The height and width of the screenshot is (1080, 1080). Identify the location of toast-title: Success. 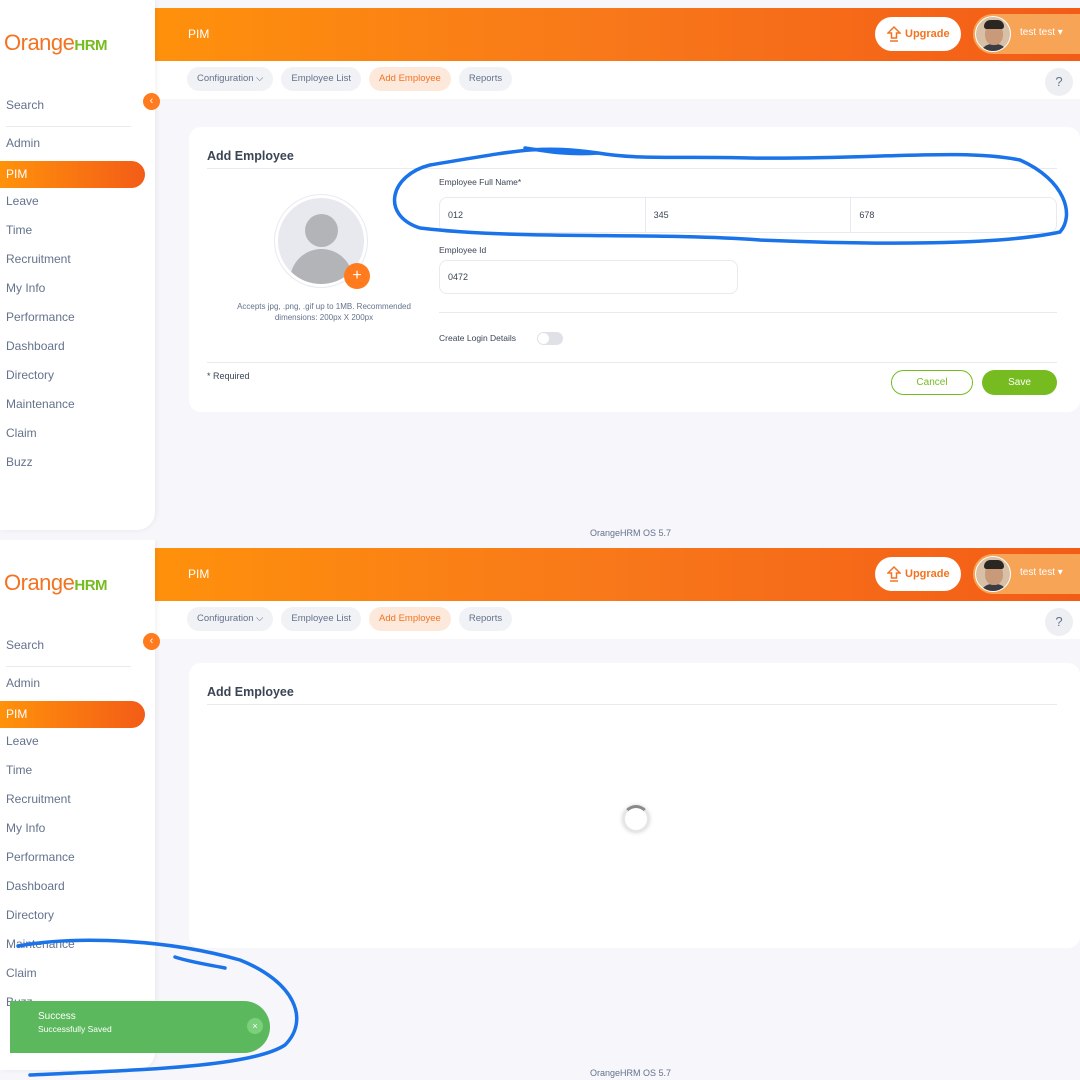
(57, 1016).